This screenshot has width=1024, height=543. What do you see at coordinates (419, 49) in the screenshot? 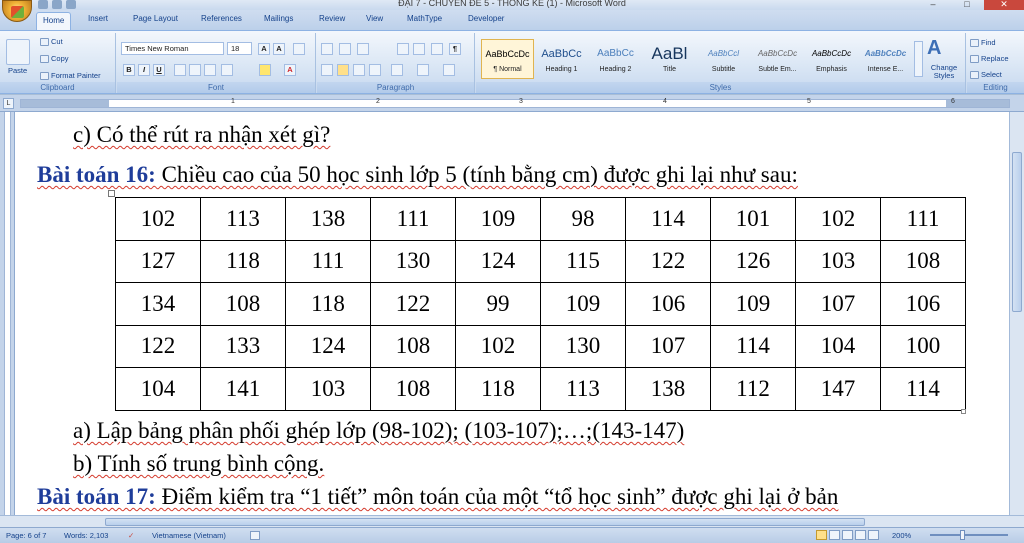
I see `increase-indent-icon` at bounding box center [419, 49].